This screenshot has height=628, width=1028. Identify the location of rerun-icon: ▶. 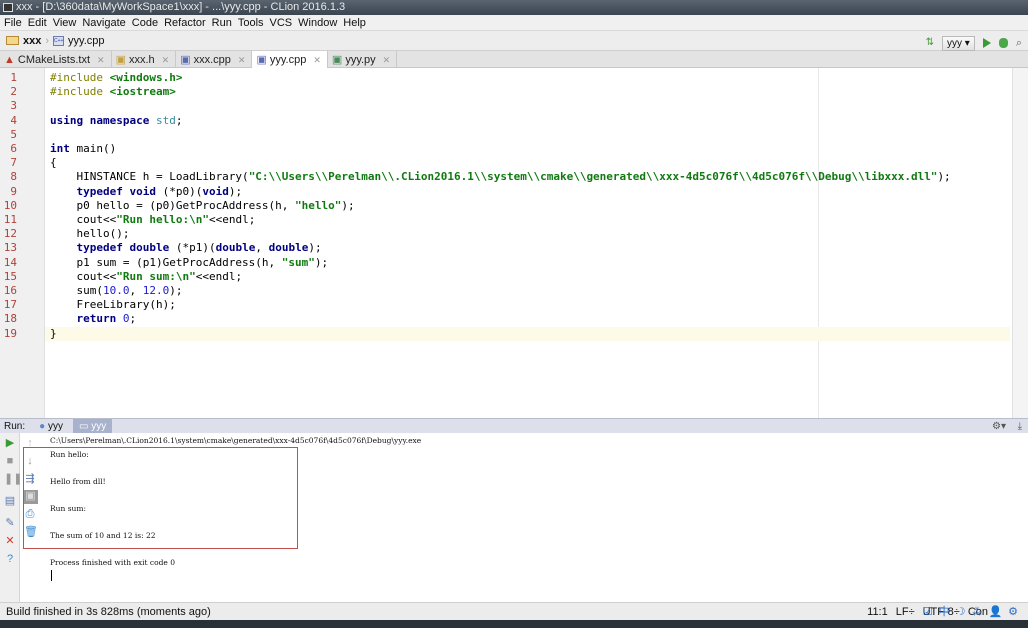
(10, 443).